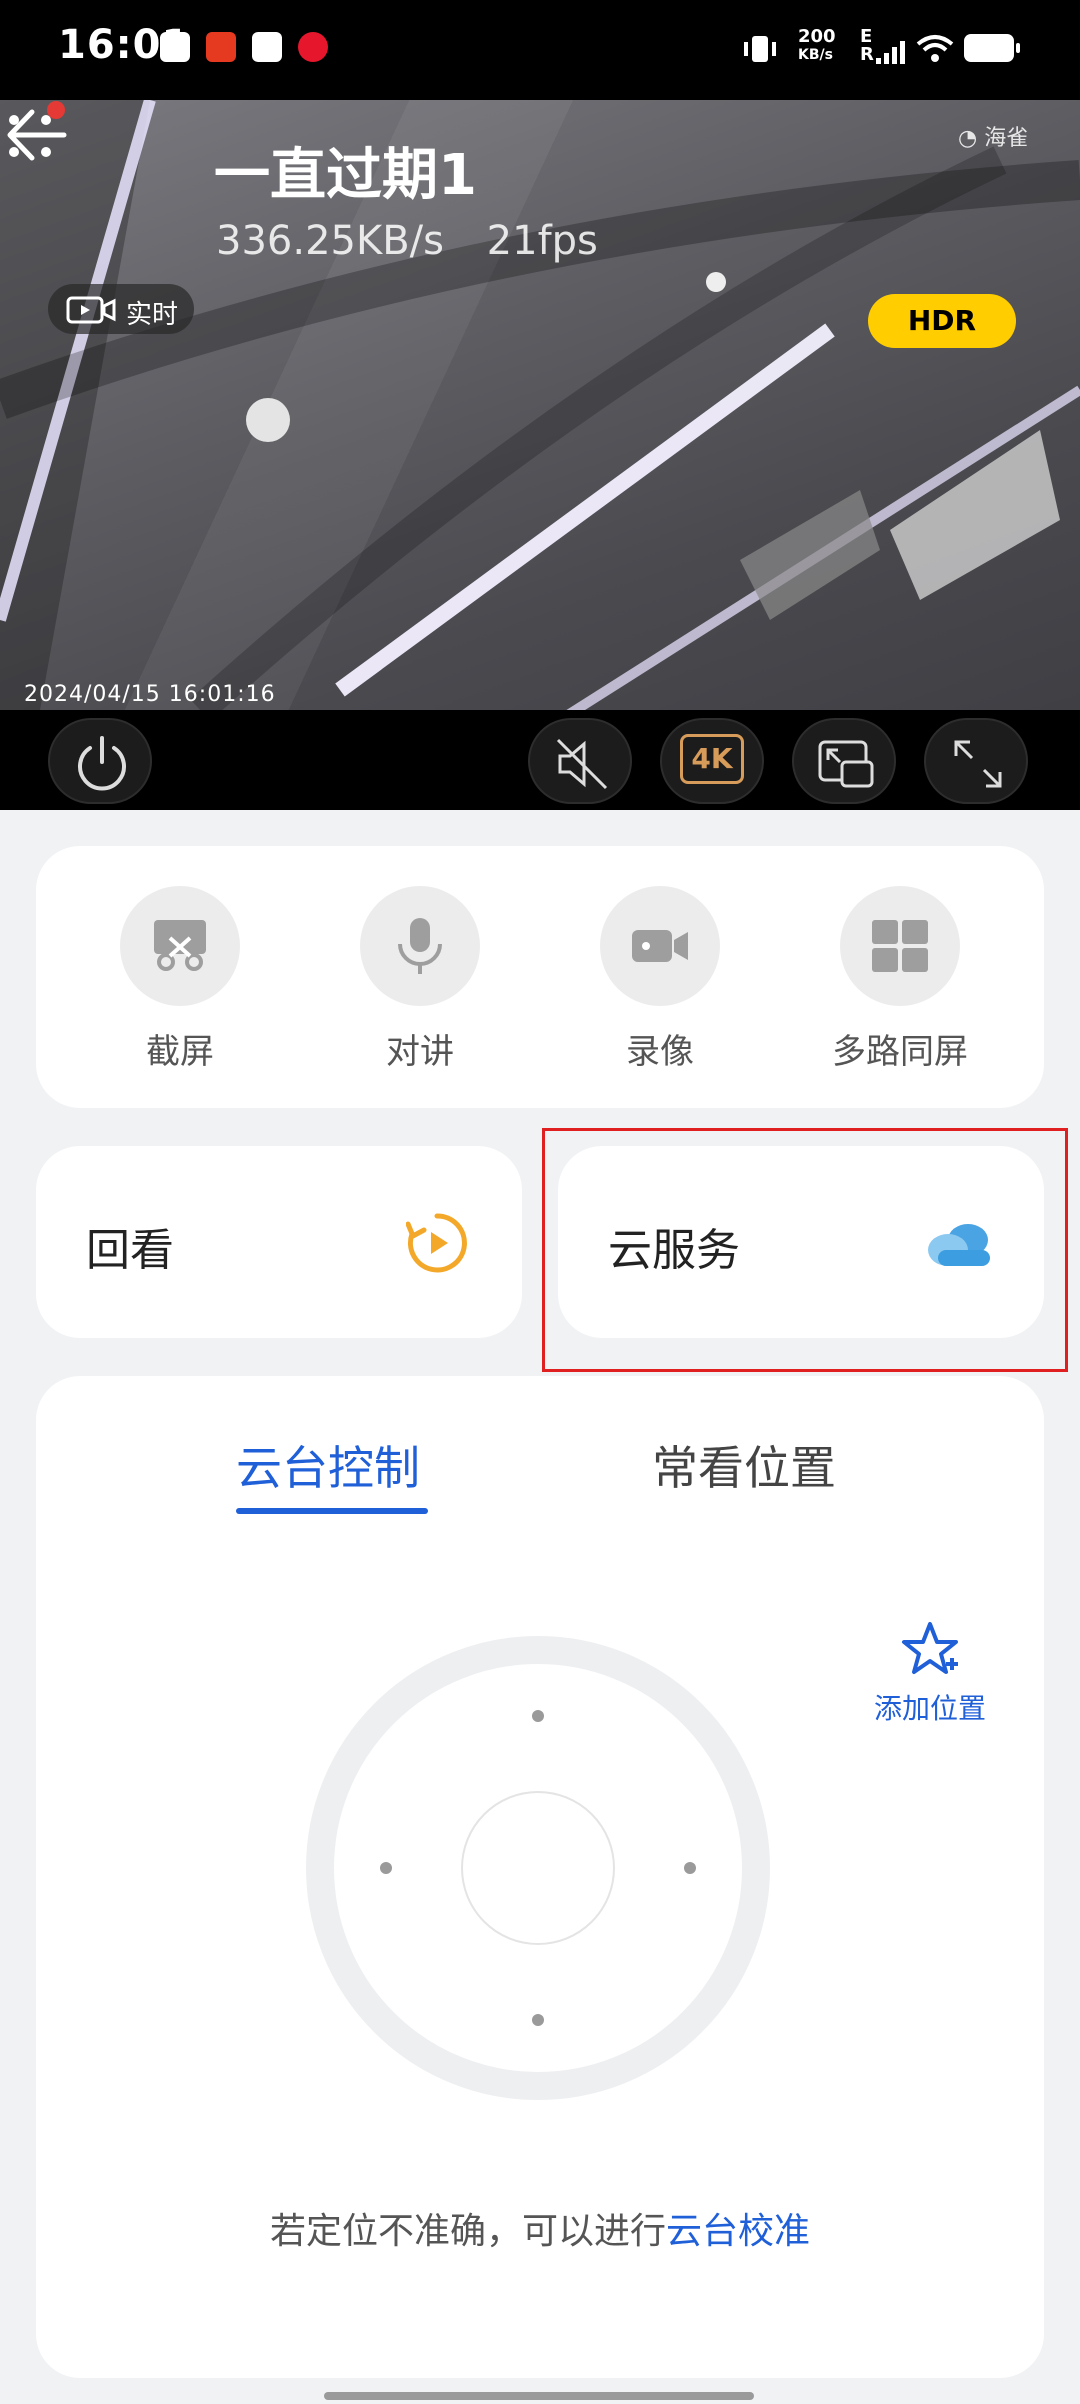 This screenshot has height=2404, width=1080. Describe the element at coordinates (130, 1250) in the screenshot. I see `playback-label: 回看` at that location.